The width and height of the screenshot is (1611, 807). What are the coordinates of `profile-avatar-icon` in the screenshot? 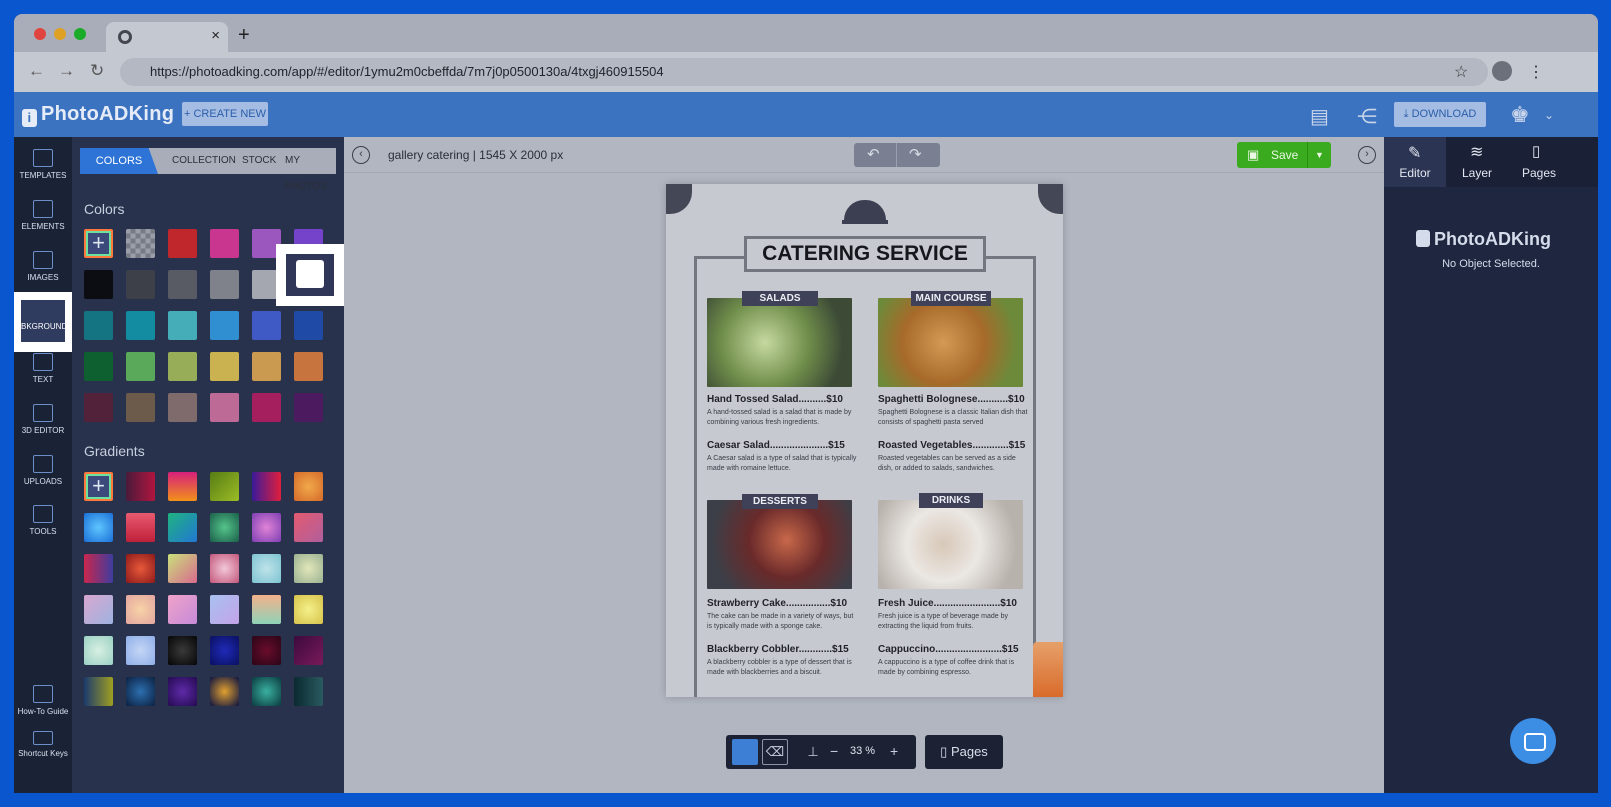 It's located at (1502, 71).